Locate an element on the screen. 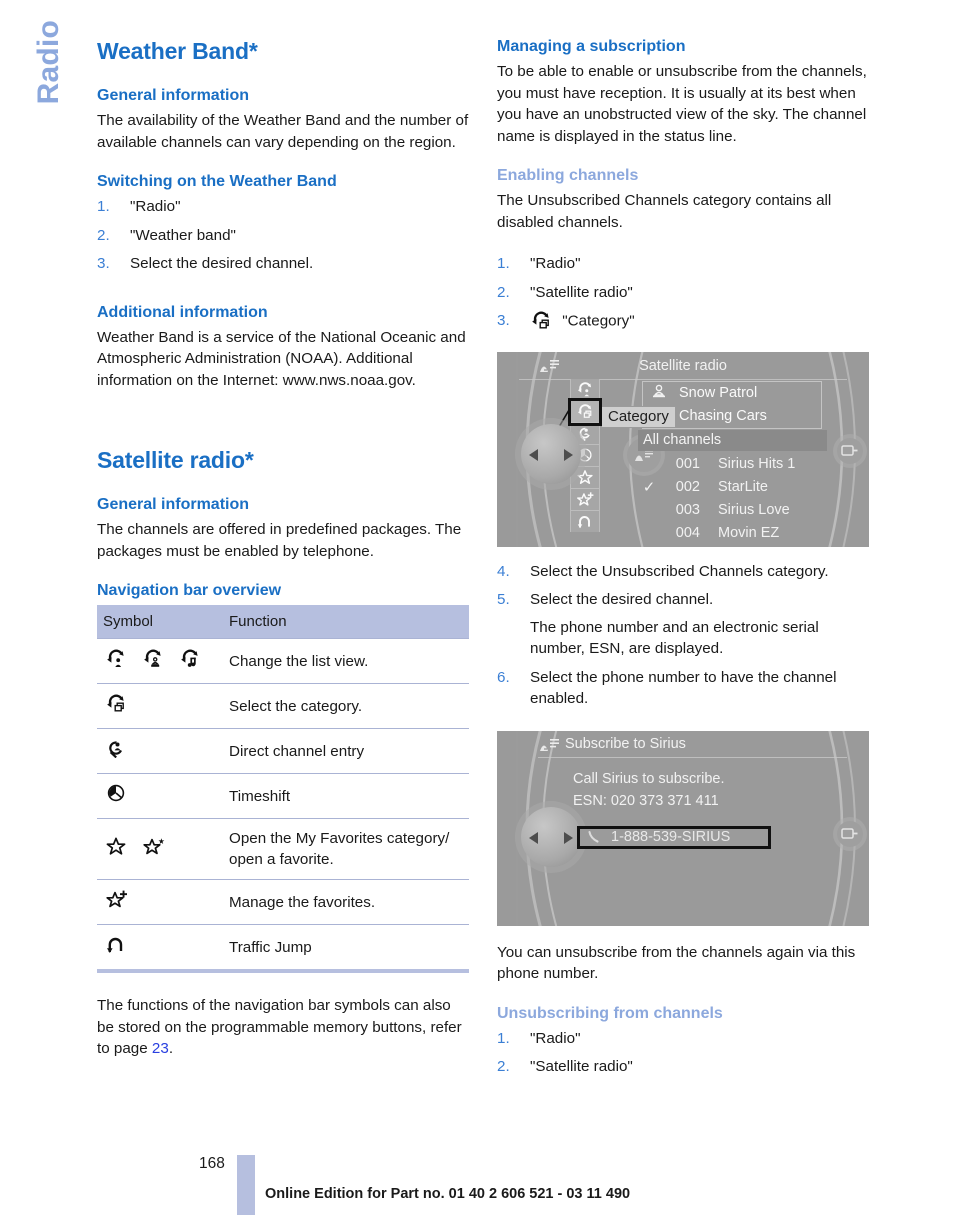 The image size is (954, 1215). channel-number: 001 is located at coordinates (687, 464).